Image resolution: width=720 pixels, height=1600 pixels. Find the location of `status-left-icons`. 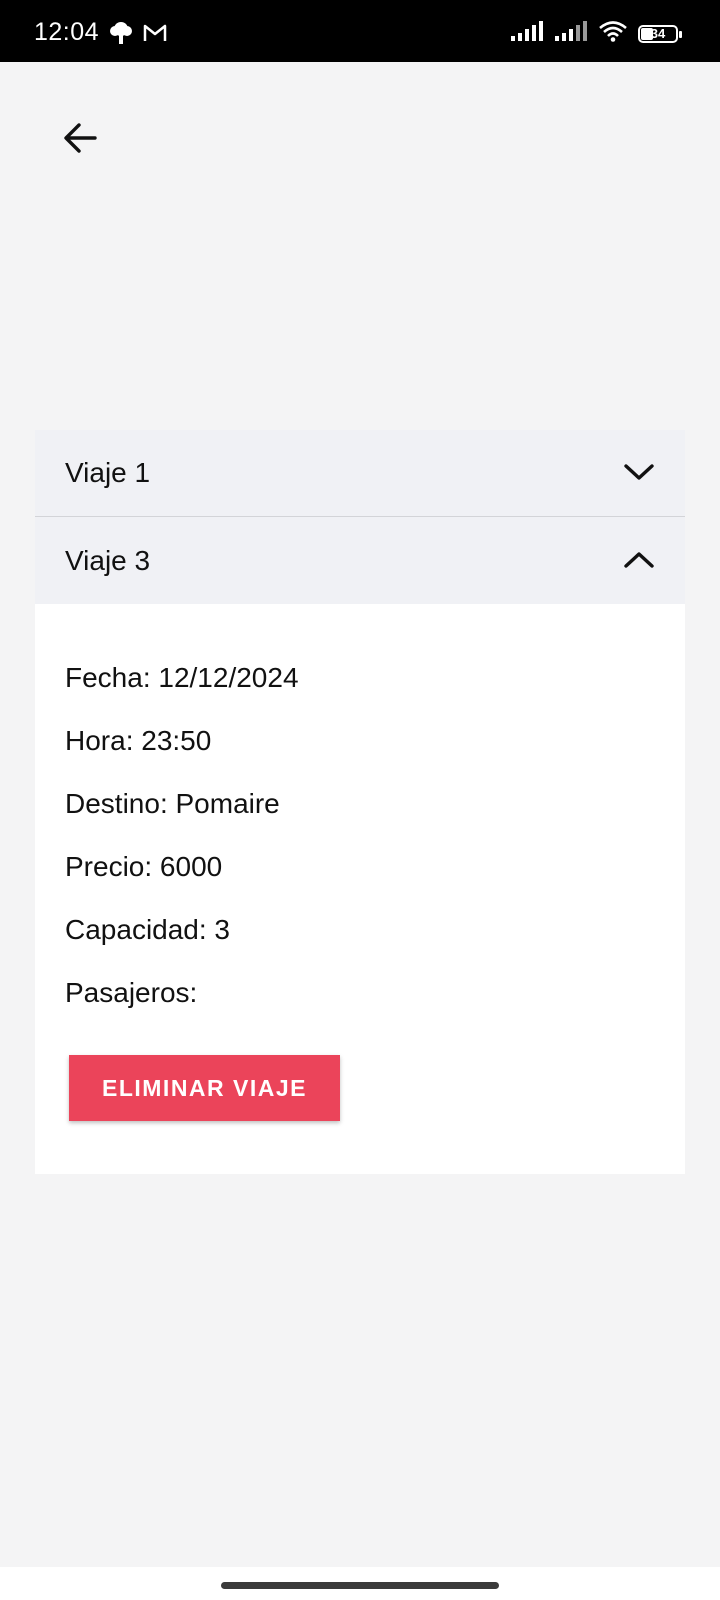

status-left-icons is located at coordinates (138, 35).